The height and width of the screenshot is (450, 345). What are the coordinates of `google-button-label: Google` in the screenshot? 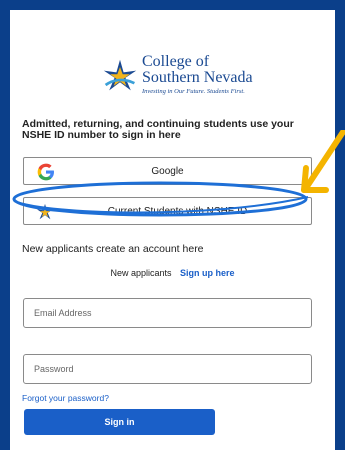 It's located at (167, 171).